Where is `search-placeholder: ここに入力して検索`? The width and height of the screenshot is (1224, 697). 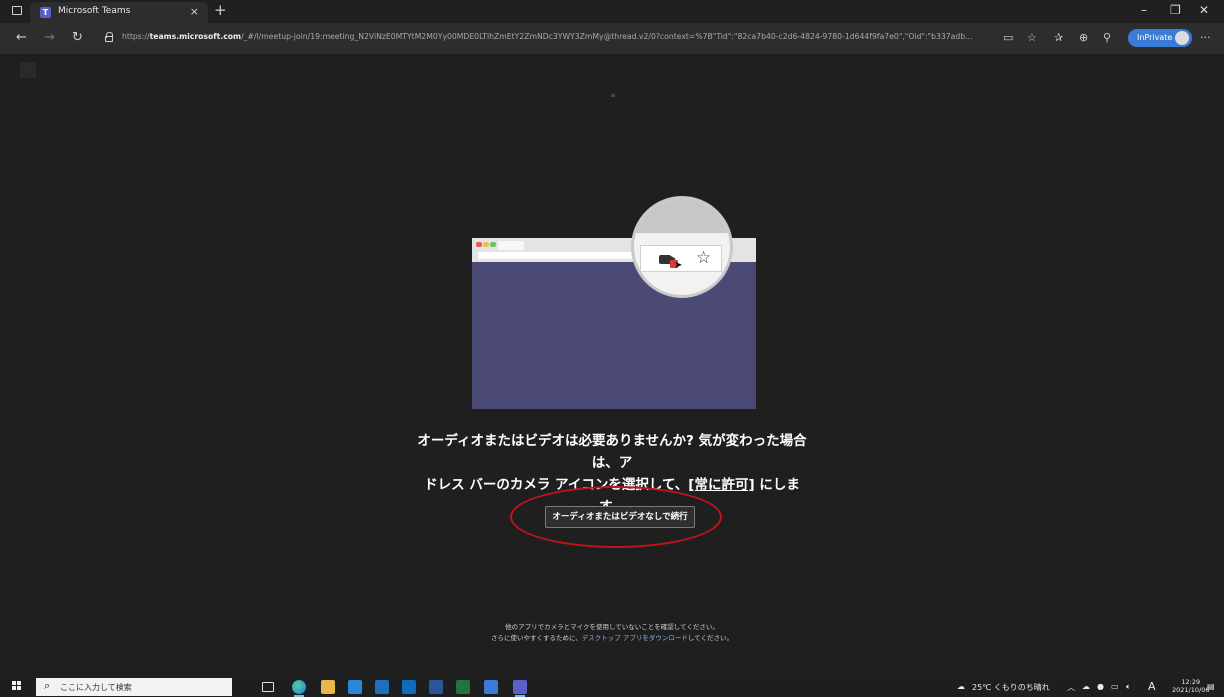 search-placeholder: ここに入力して検索 is located at coordinates (96, 687).